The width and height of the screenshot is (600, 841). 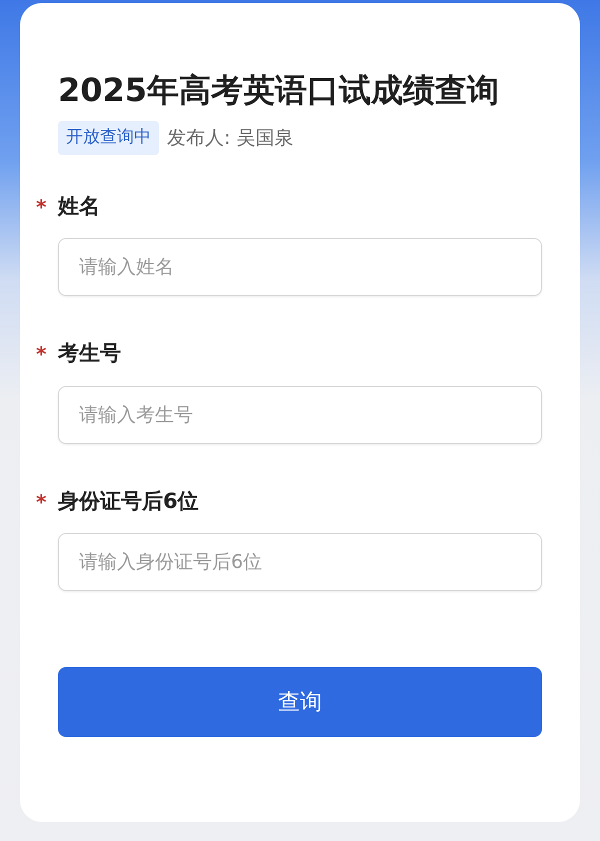 What do you see at coordinates (89, 354) in the screenshot?
I see `field-label: 考生号` at bounding box center [89, 354].